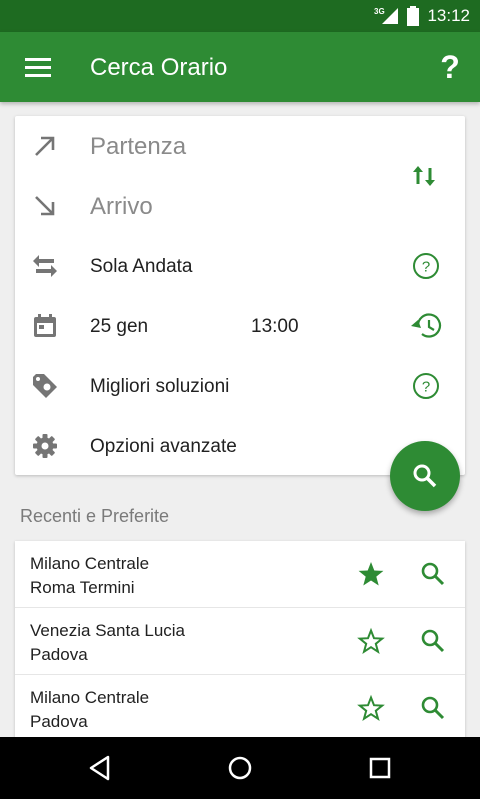 This screenshot has height=799, width=480. What do you see at coordinates (45, 206) in the screenshot?
I see `arrow-down-right-icon` at bounding box center [45, 206].